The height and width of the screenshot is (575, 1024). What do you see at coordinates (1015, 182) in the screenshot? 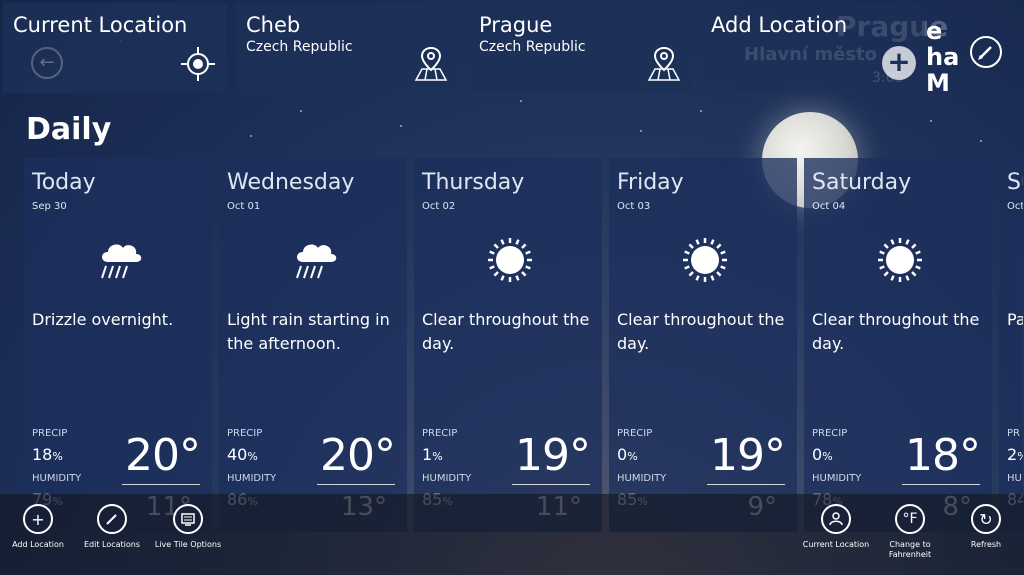
I see `day-name: Su` at bounding box center [1015, 182].